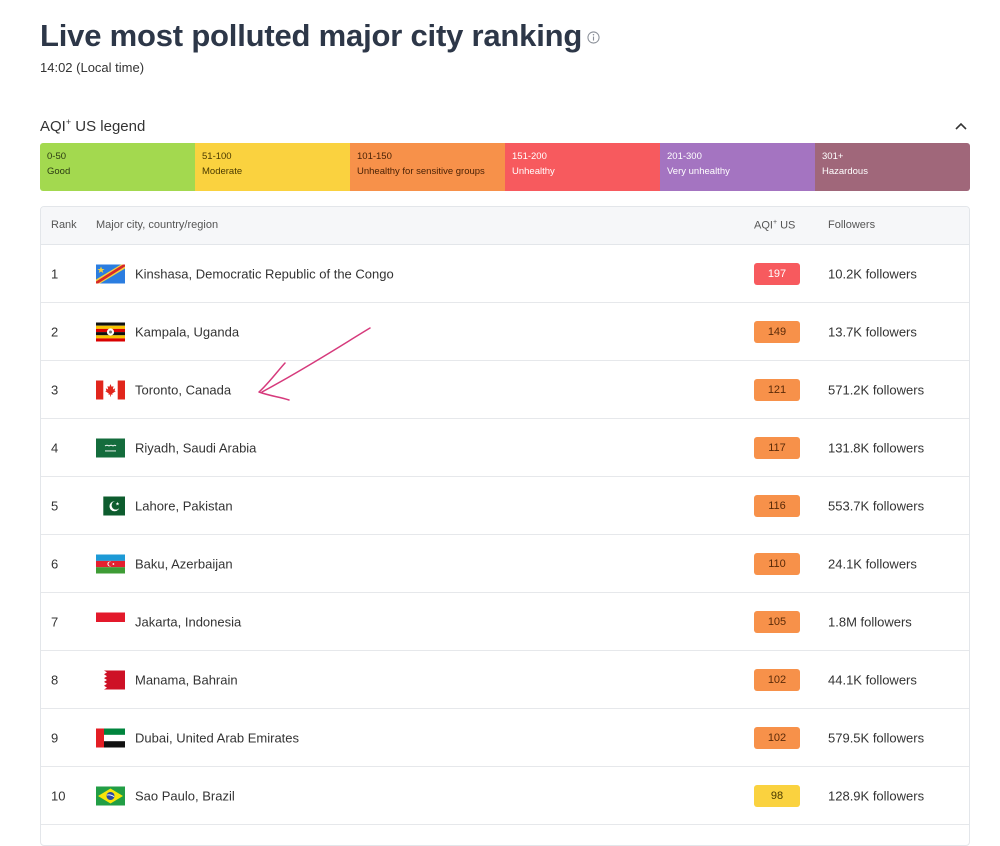 The image size is (1000, 846). I want to click on followers-count: 579.5K followers, so click(876, 737).